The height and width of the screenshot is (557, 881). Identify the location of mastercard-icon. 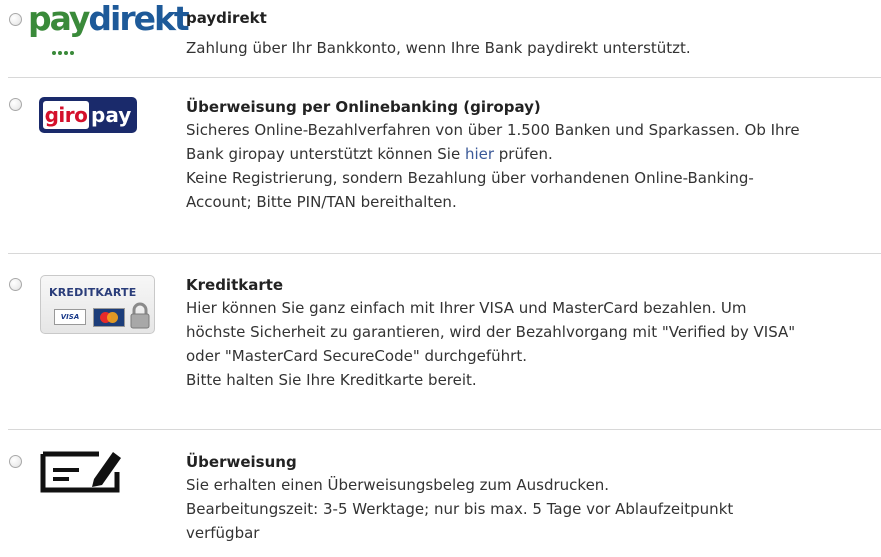
(109, 317).